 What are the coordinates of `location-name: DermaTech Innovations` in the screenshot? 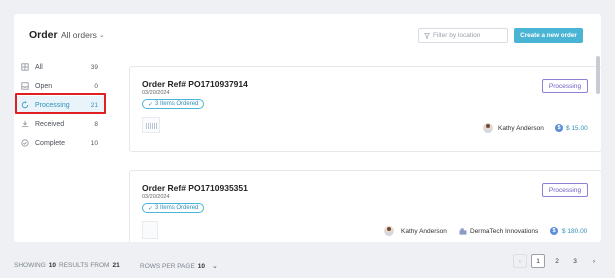 It's located at (504, 231).